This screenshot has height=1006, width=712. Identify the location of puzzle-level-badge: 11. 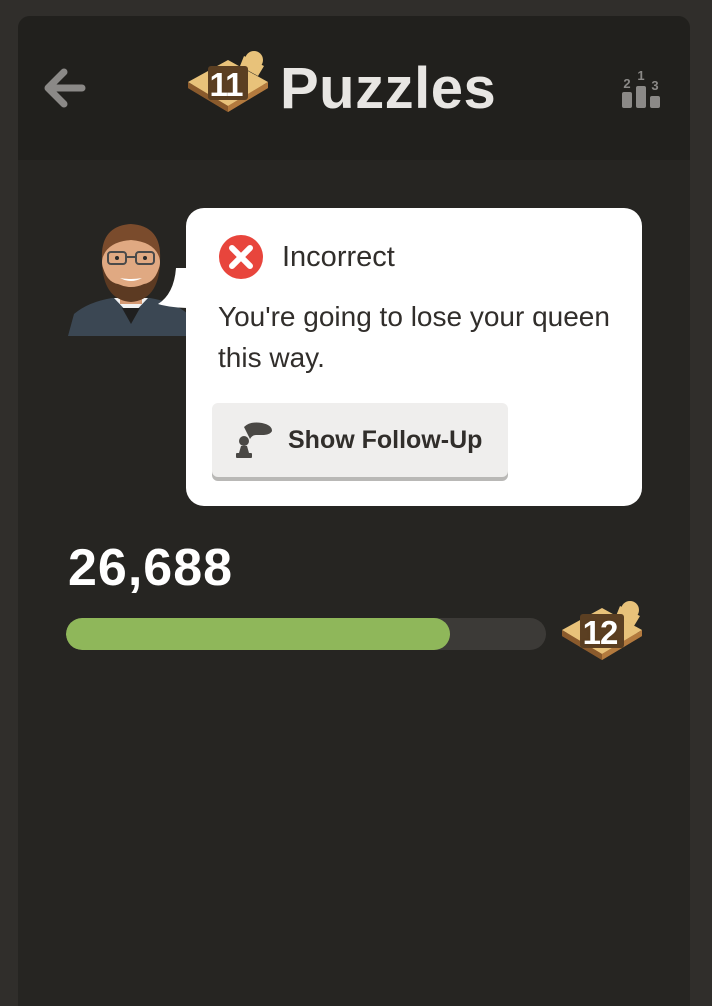
(228, 88).